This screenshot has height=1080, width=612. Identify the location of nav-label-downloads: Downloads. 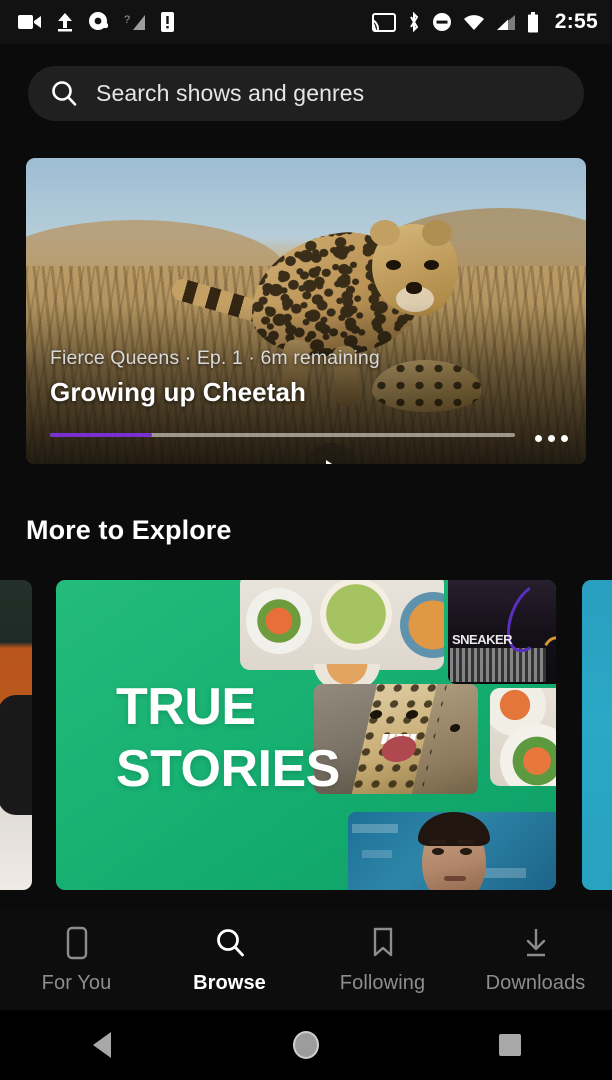
(535, 982).